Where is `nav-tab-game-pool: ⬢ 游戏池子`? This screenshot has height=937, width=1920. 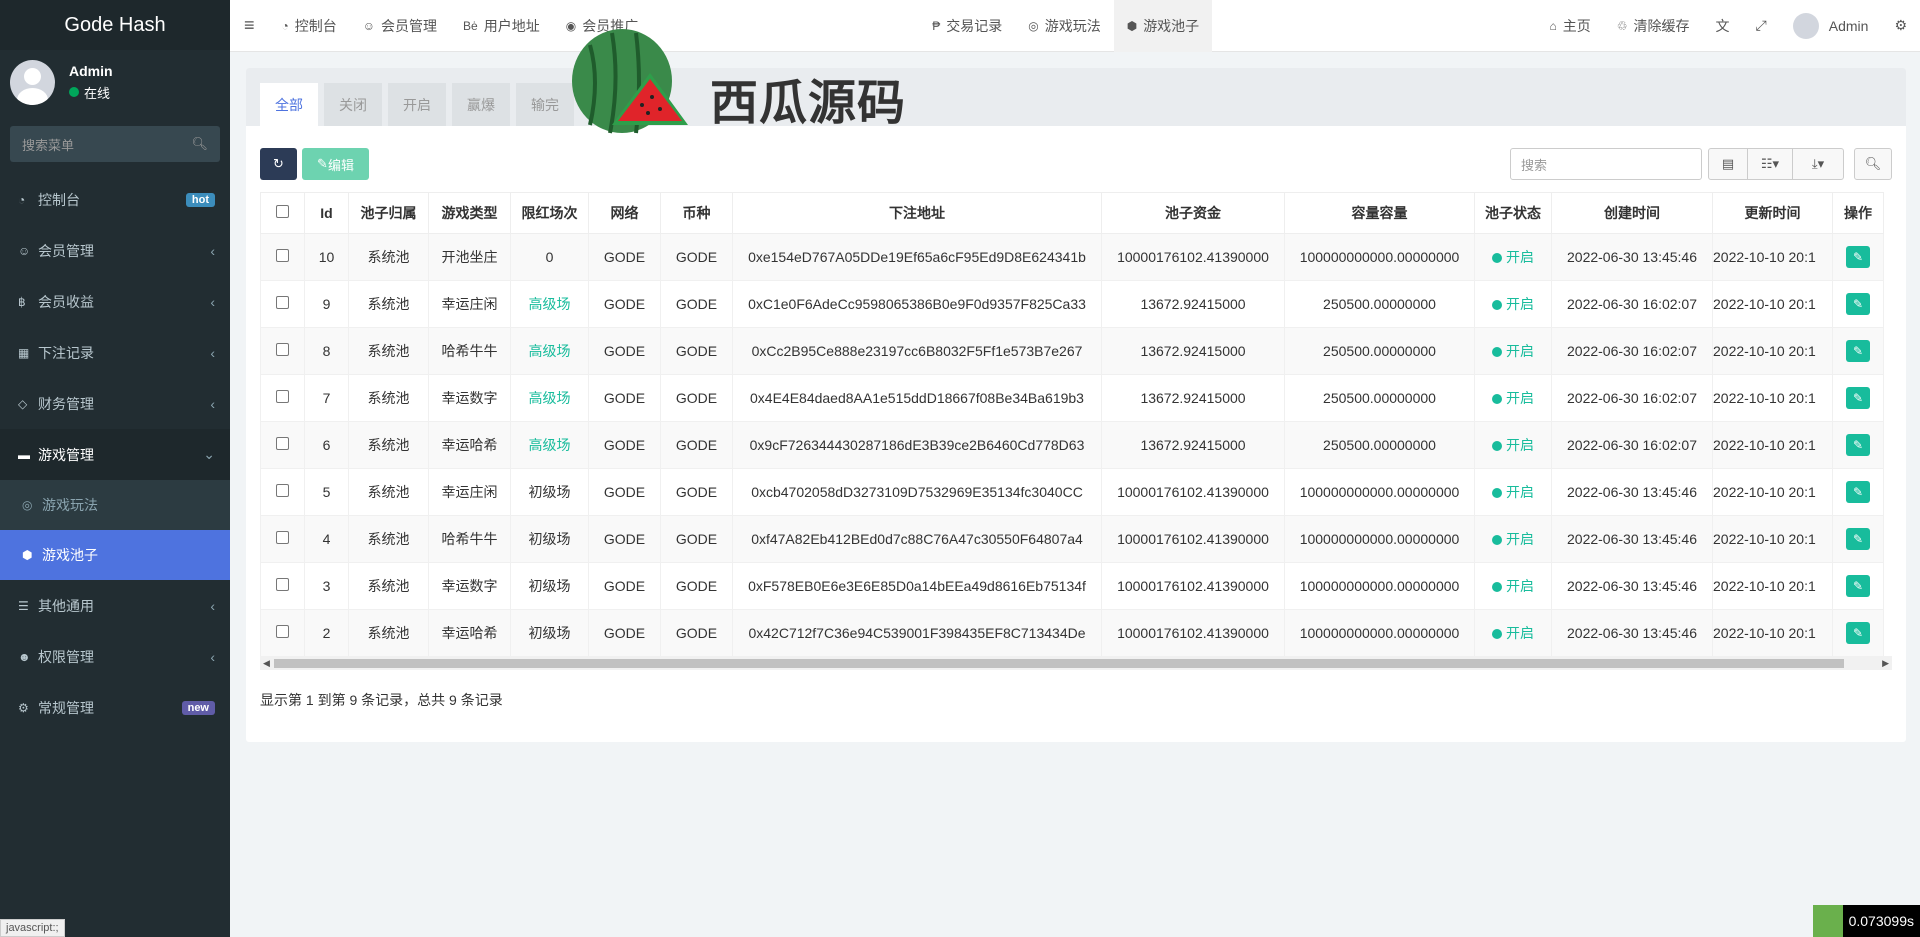 nav-tab-game-pool: ⬢ 游戏池子 is located at coordinates (1163, 26).